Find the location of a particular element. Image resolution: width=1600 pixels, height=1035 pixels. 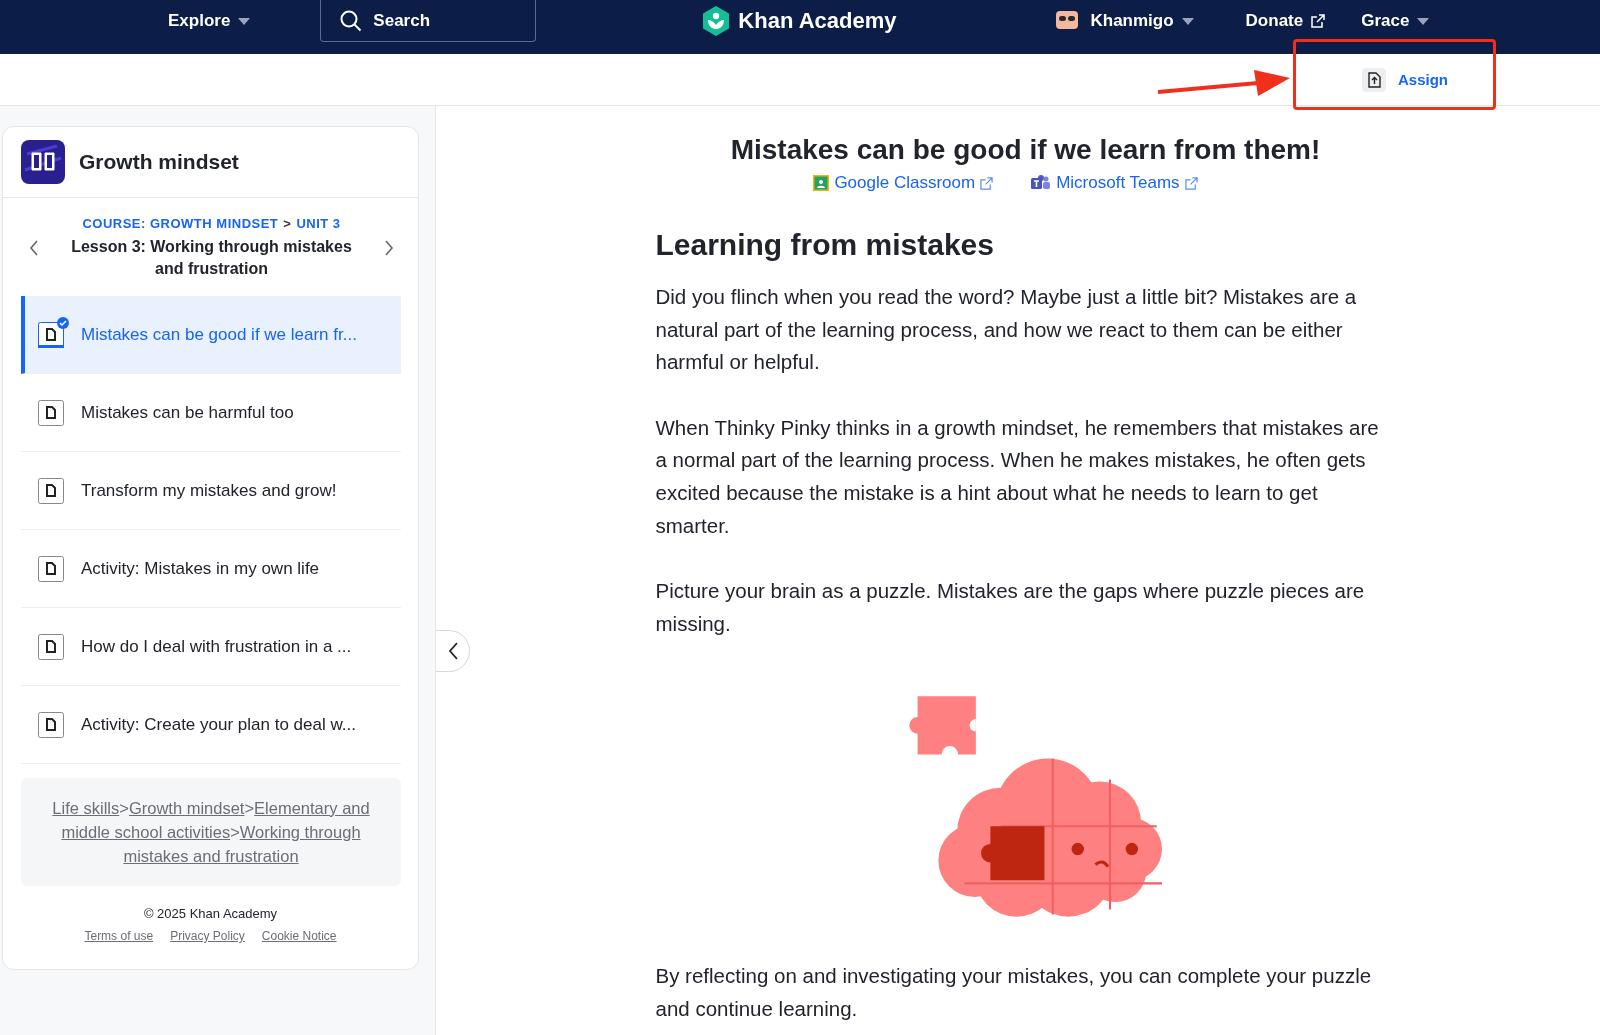

footer-link: Privacy Policy is located at coordinates (207, 936).